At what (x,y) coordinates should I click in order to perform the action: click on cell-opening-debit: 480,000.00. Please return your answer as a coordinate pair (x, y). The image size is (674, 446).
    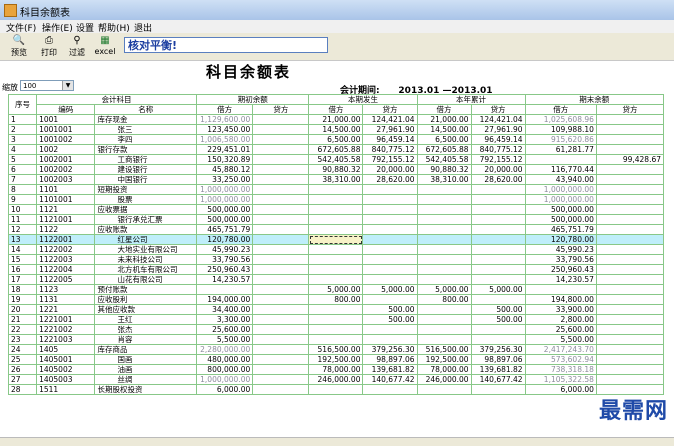
    Looking at the image, I should click on (225, 359).